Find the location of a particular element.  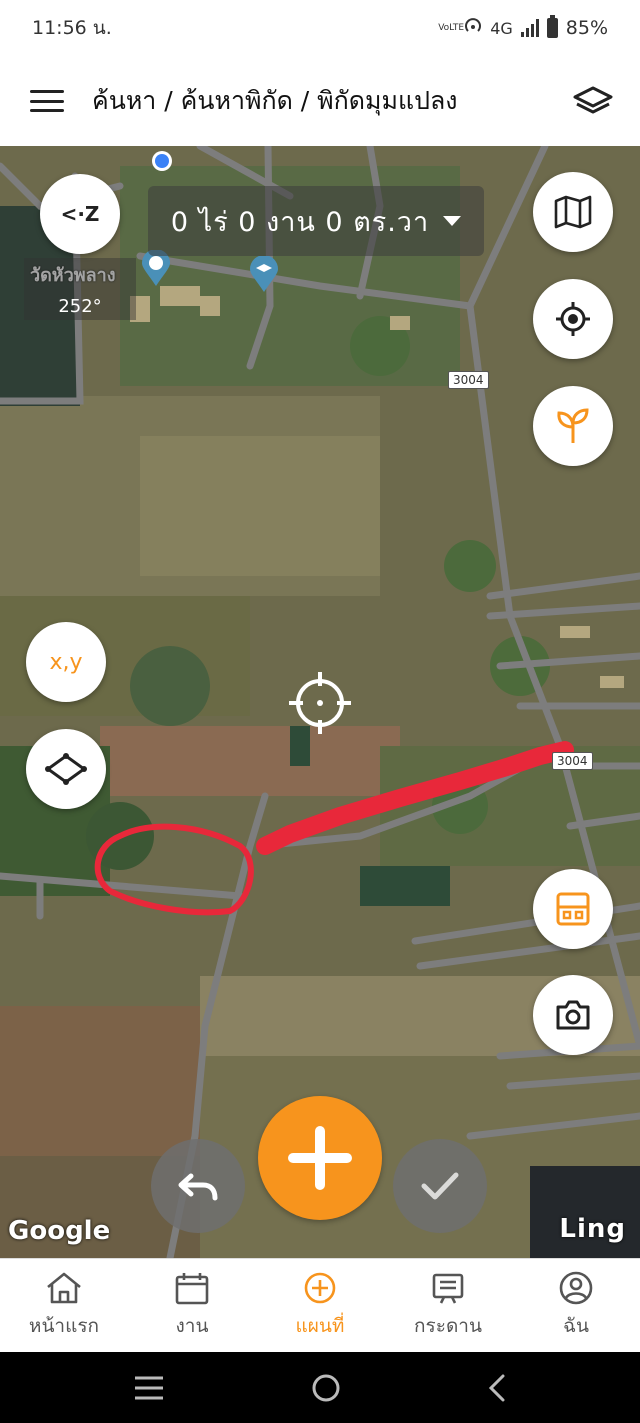

confirm-button is located at coordinates (440, 1186).